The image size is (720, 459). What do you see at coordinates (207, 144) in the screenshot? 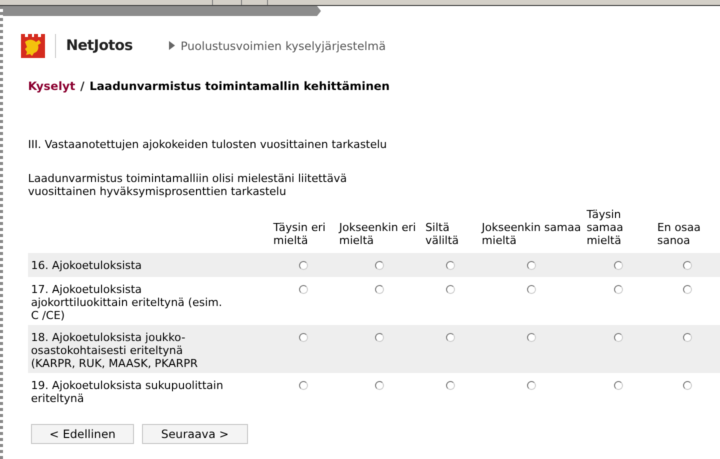
I see `section-title: III. Vastaanotettujen ajokokeiden tulosten vuosittainen tarkastelu` at bounding box center [207, 144].